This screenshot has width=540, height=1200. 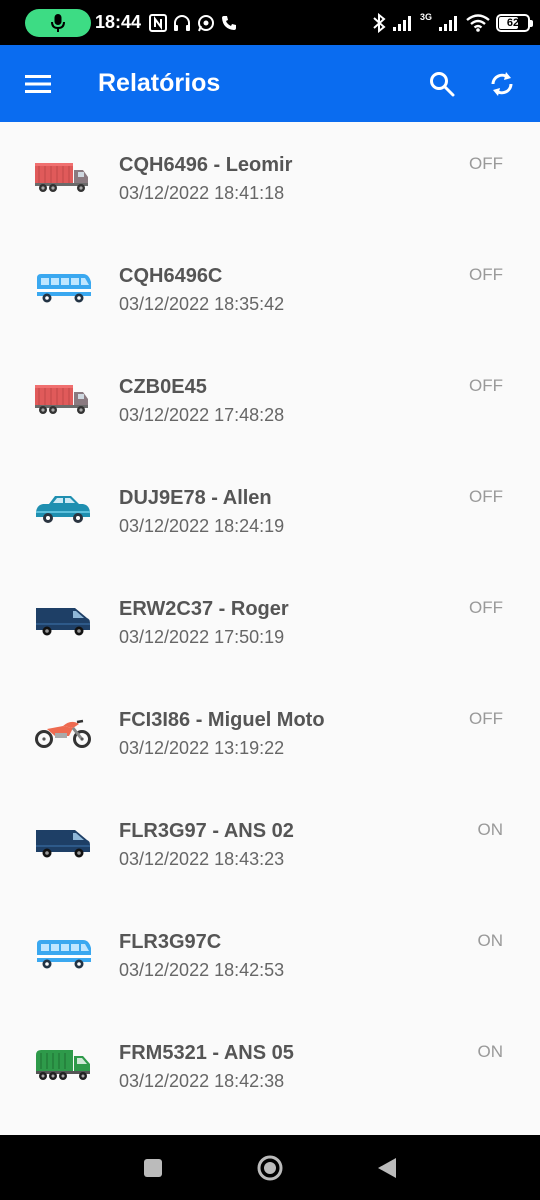 I want to click on list-item: FLR3G97C 03/12/2022 18:42:53 ON, so click(x=270, y=954).